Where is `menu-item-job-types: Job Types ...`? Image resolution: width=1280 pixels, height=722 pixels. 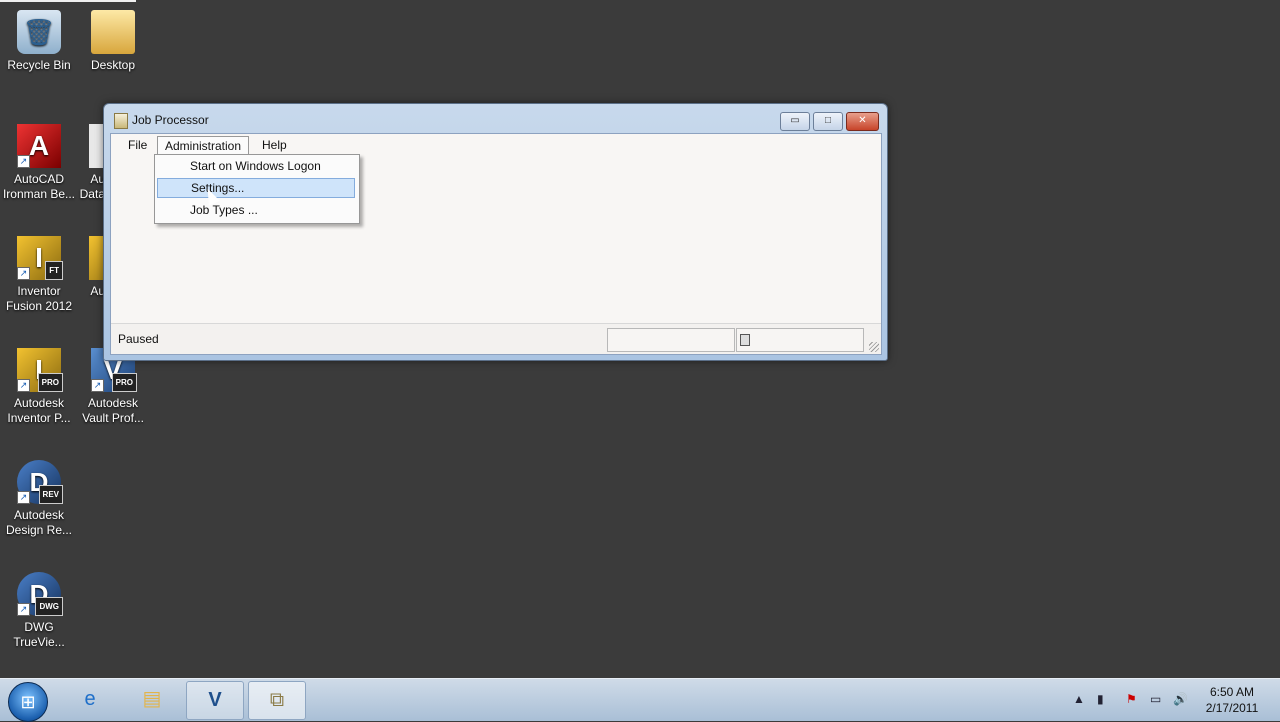 menu-item-job-types: Job Types ... is located at coordinates (256, 210).